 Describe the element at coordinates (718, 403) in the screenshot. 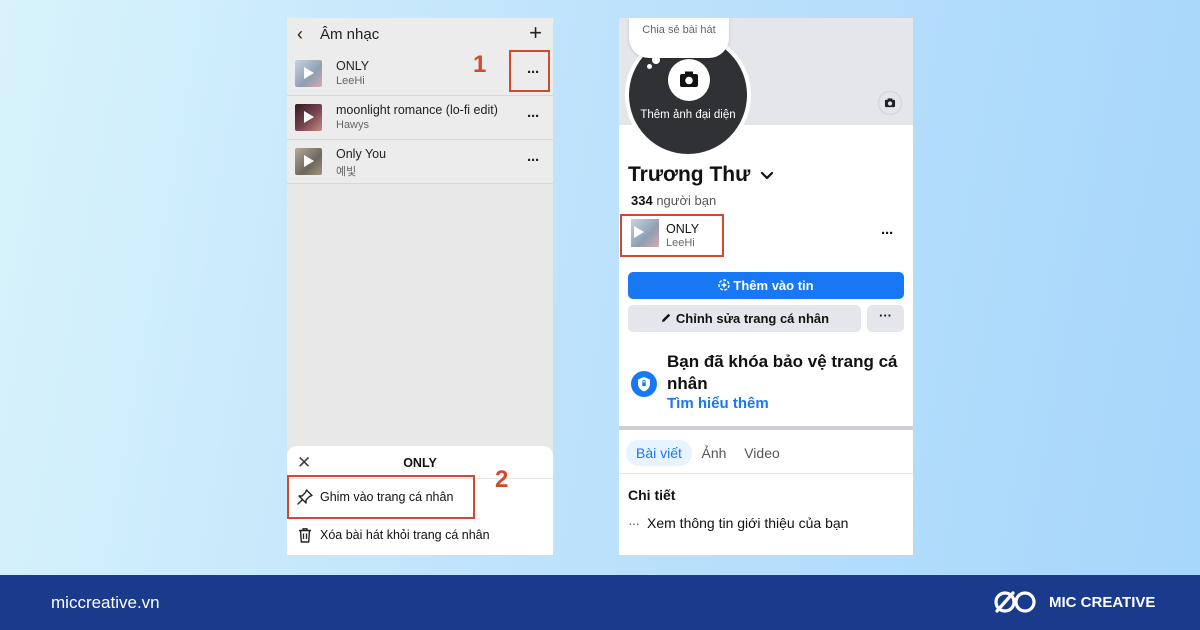

I see `learn-more-link: Tìm hiểu thêm` at that location.